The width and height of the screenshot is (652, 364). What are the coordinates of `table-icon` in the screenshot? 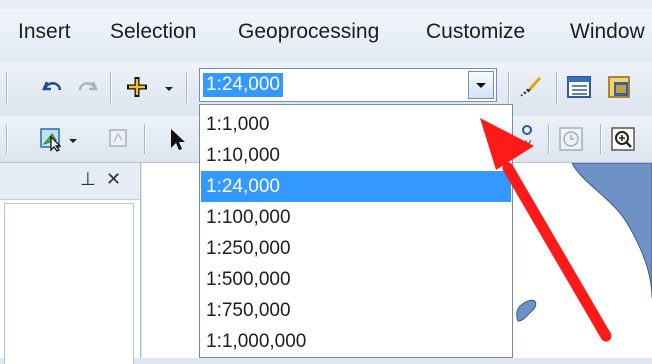 It's located at (579, 87).